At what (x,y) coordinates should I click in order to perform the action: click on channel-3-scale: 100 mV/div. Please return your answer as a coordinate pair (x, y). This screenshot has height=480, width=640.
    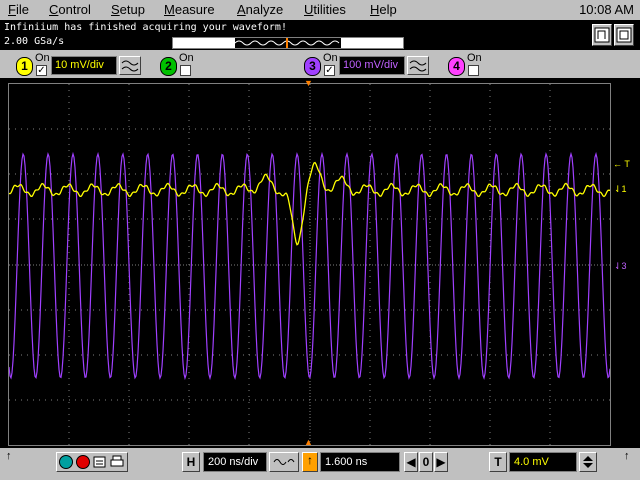
    Looking at the image, I should click on (372, 65).